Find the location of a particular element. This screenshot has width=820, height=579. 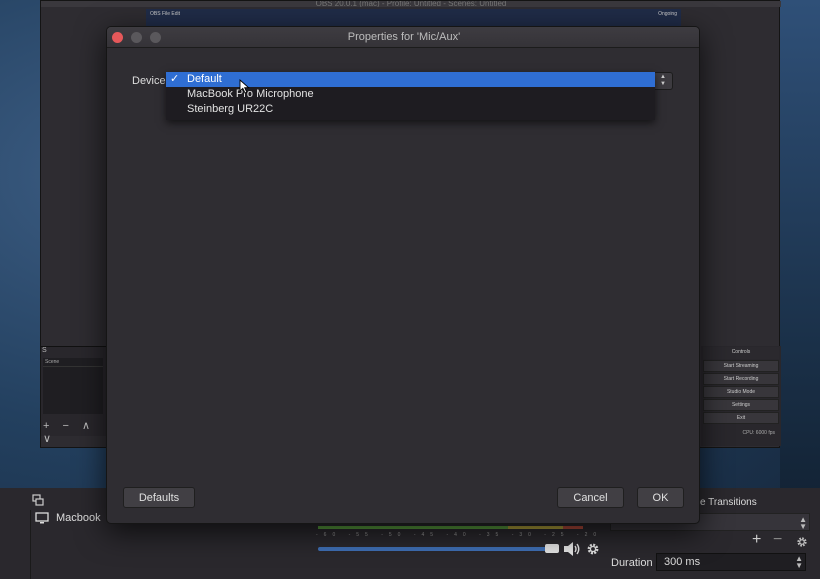

scenes-dock-title: S is located at coordinates (44, 350).